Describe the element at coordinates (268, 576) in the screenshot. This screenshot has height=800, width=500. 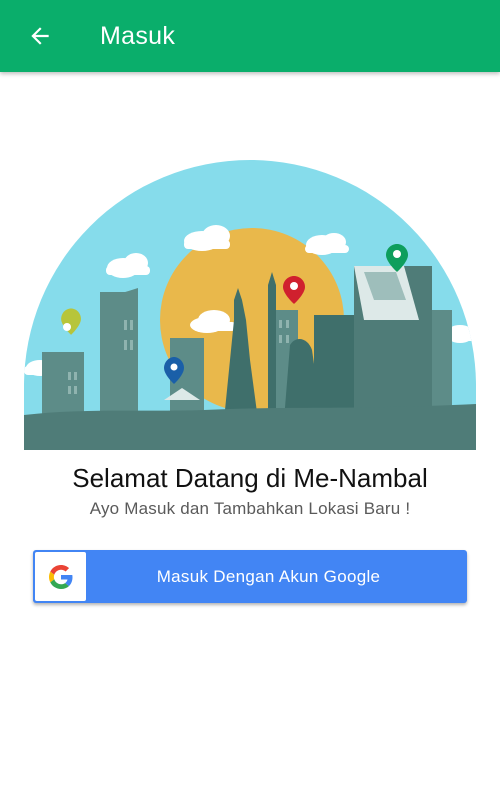
I see `google-sign-in-label: Masuk Dengan Akun Google` at that location.